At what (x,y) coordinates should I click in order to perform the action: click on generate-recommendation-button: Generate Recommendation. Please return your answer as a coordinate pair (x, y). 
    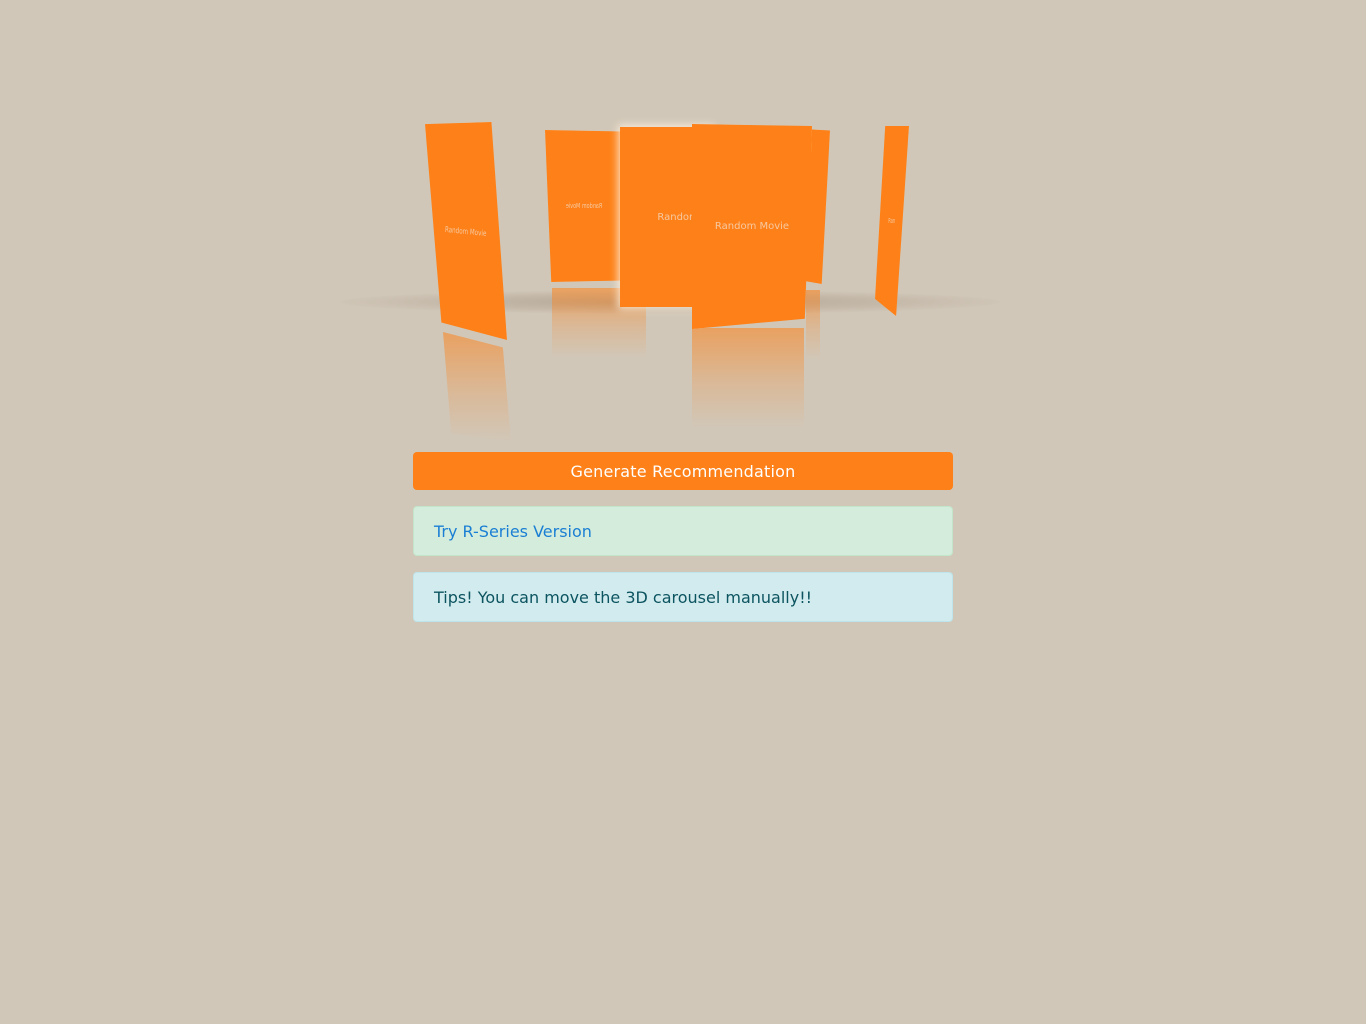
    Looking at the image, I should click on (683, 471).